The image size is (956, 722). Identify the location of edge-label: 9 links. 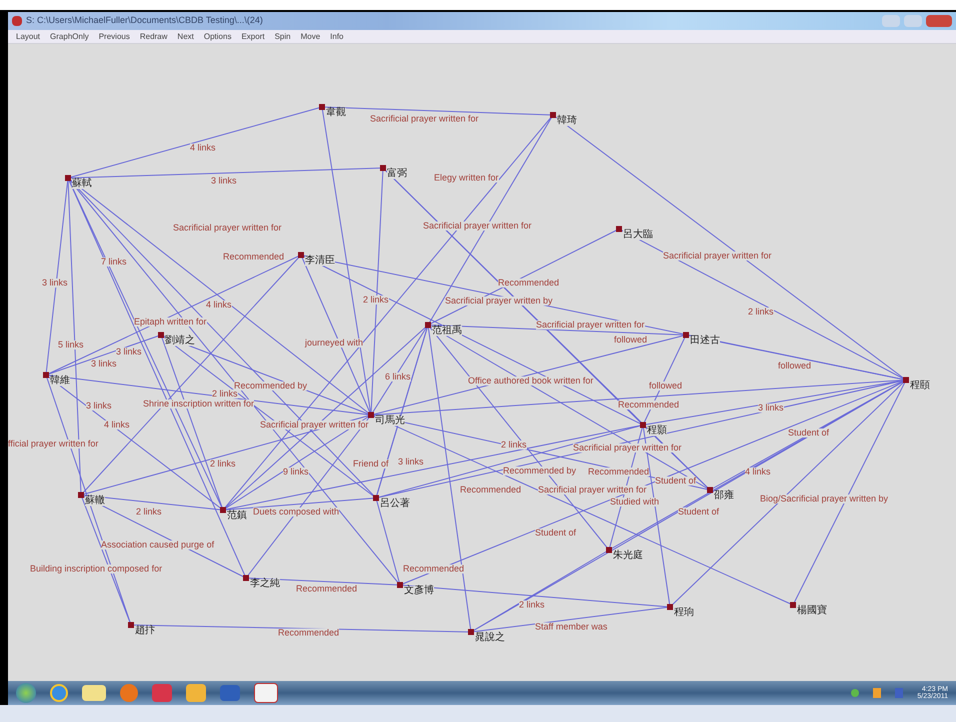
(296, 472).